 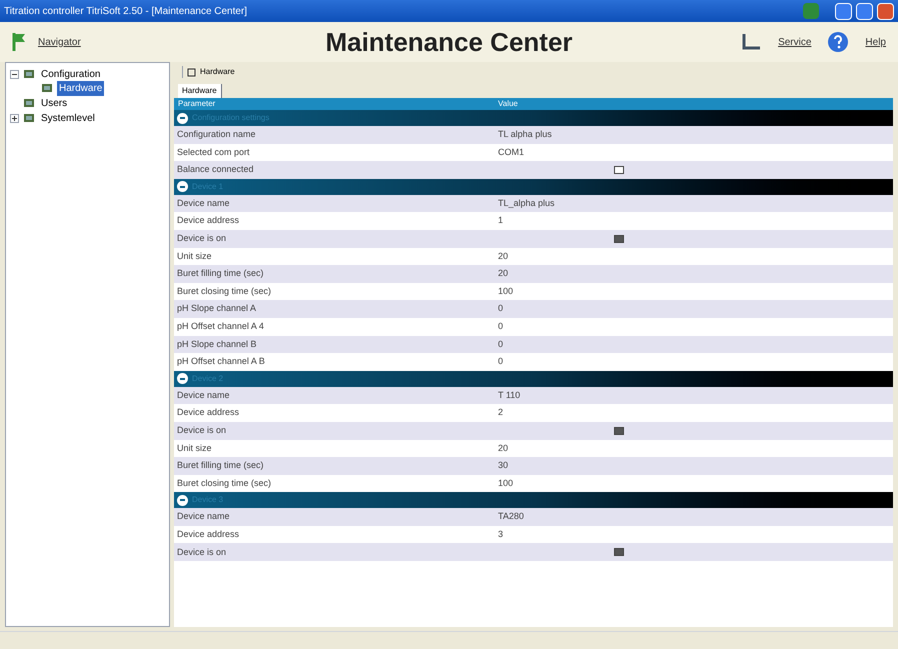 I want to click on maximize-button, so click(x=864, y=11).